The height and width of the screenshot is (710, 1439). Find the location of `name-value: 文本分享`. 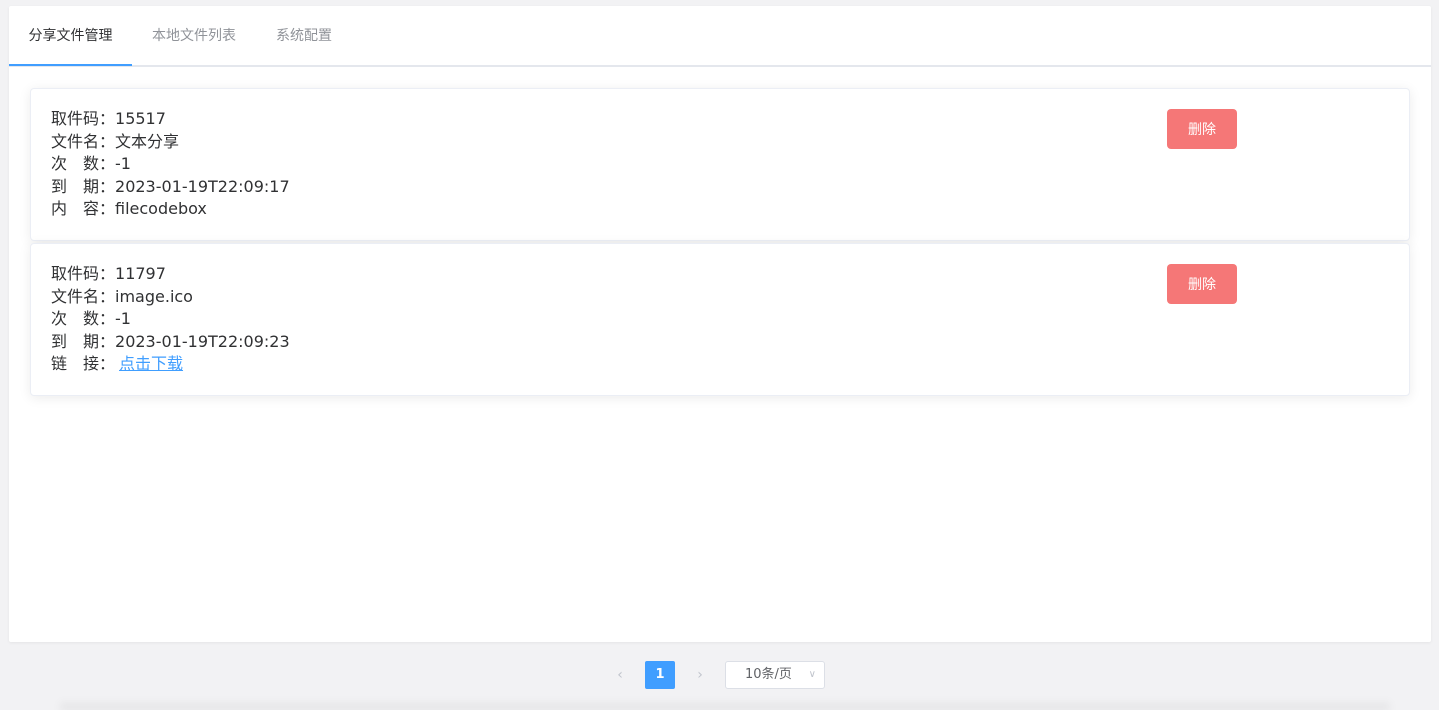

name-value: 文本分享 is located at coordinates (147, 141).